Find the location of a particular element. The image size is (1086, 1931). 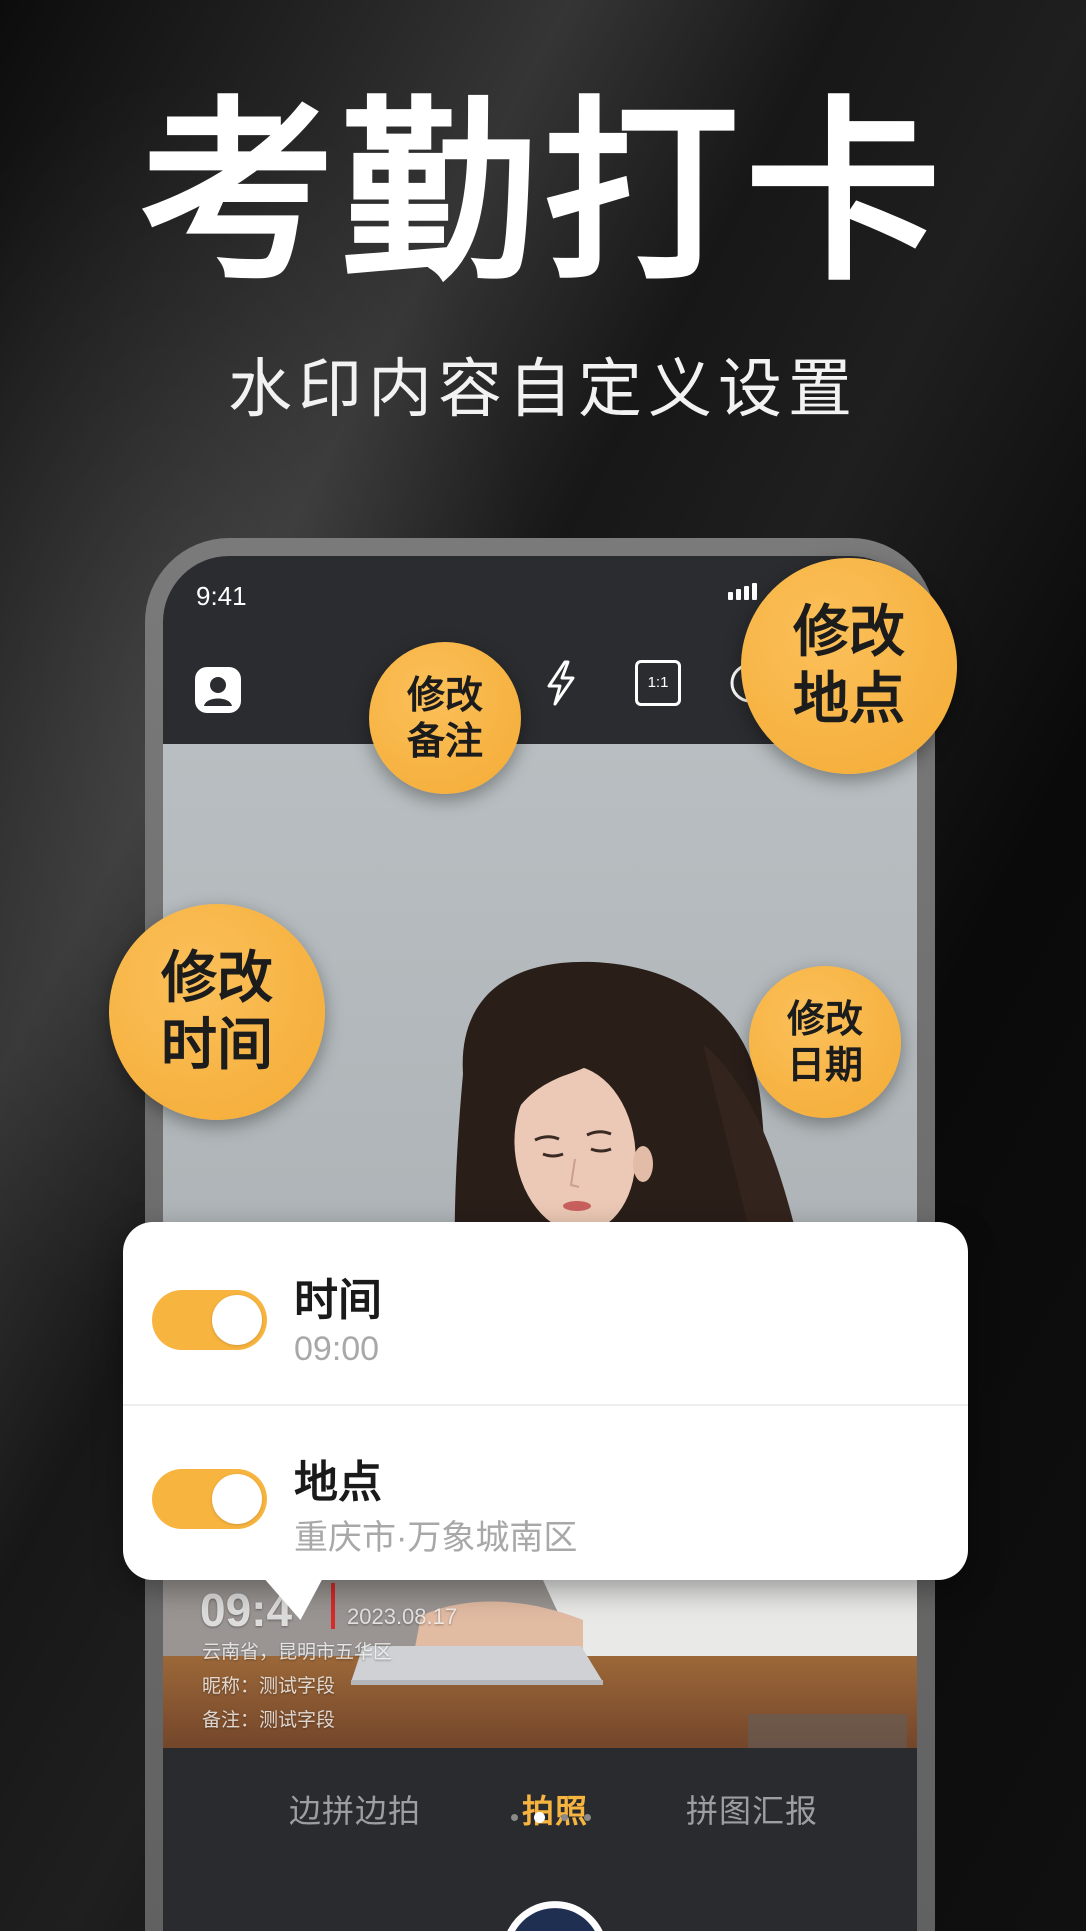

setting-label: 时间 is located at coordinates (338, 1300).